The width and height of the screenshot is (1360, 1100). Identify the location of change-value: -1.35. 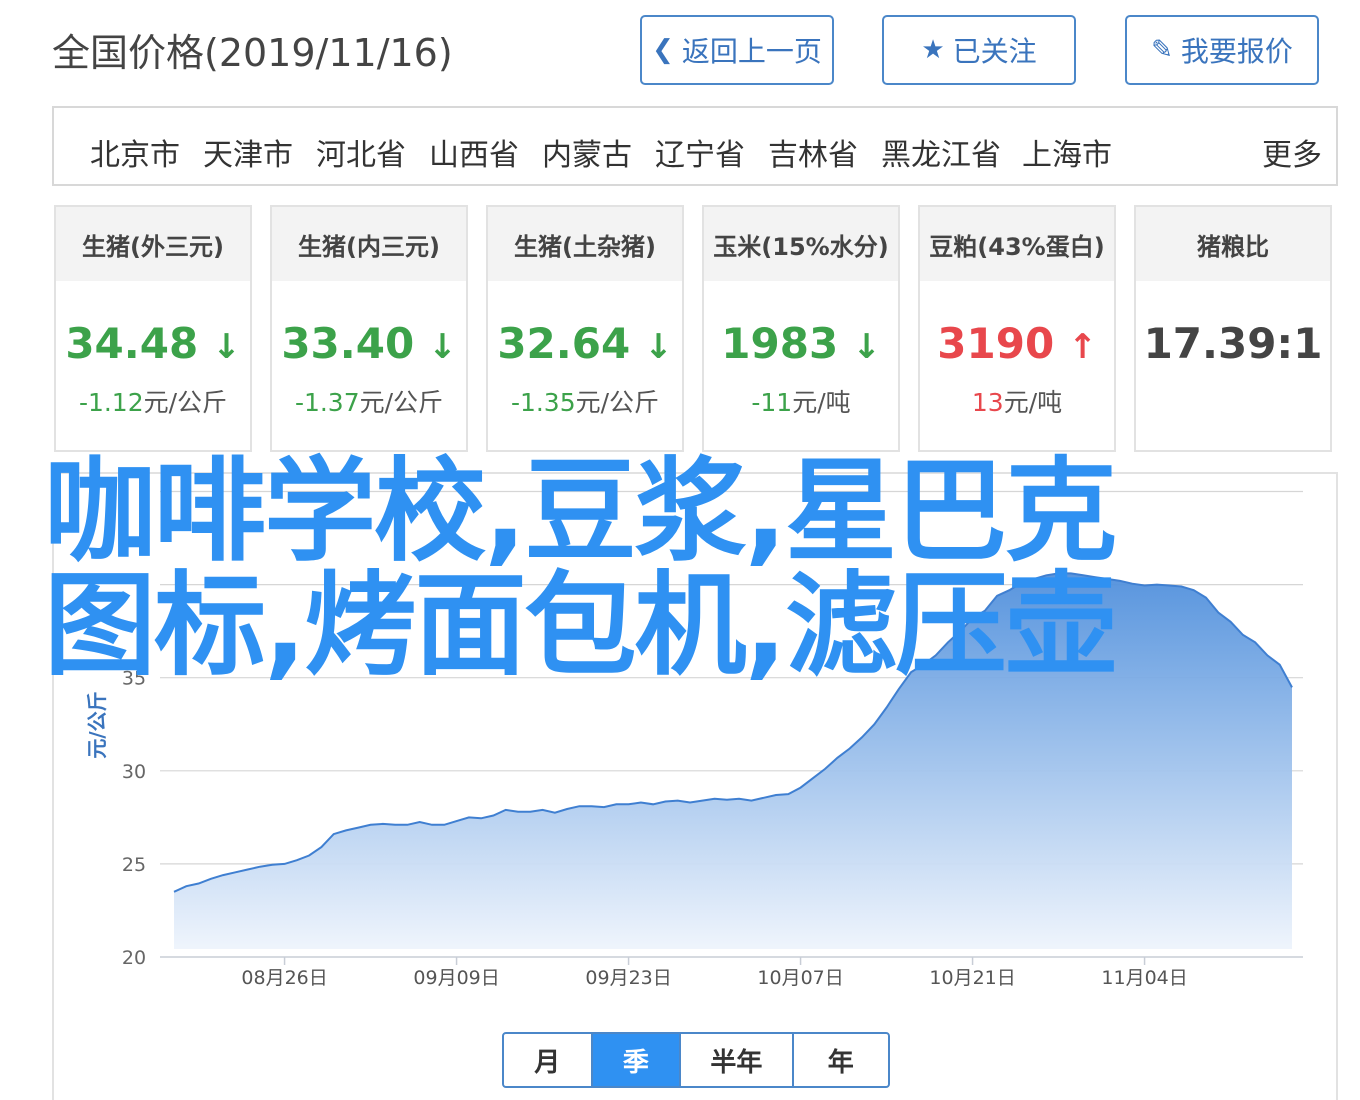
(543, 402).